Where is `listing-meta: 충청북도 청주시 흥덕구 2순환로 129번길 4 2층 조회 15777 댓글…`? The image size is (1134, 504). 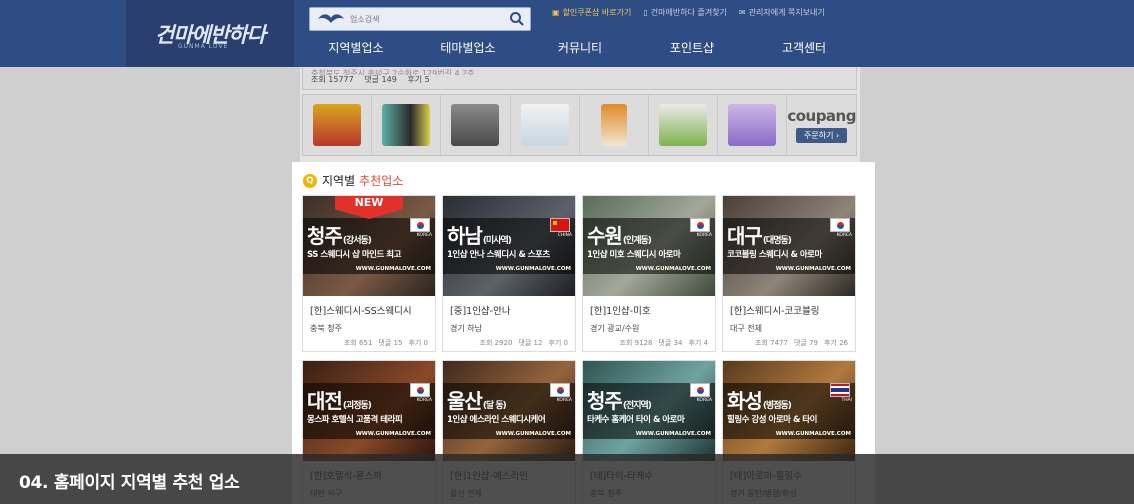
listing-meta: 충청북도 청주시 흥덕구 2순환로 129번길 4 2층 조회 15777 댓글… is located at coordinates (579, 77).